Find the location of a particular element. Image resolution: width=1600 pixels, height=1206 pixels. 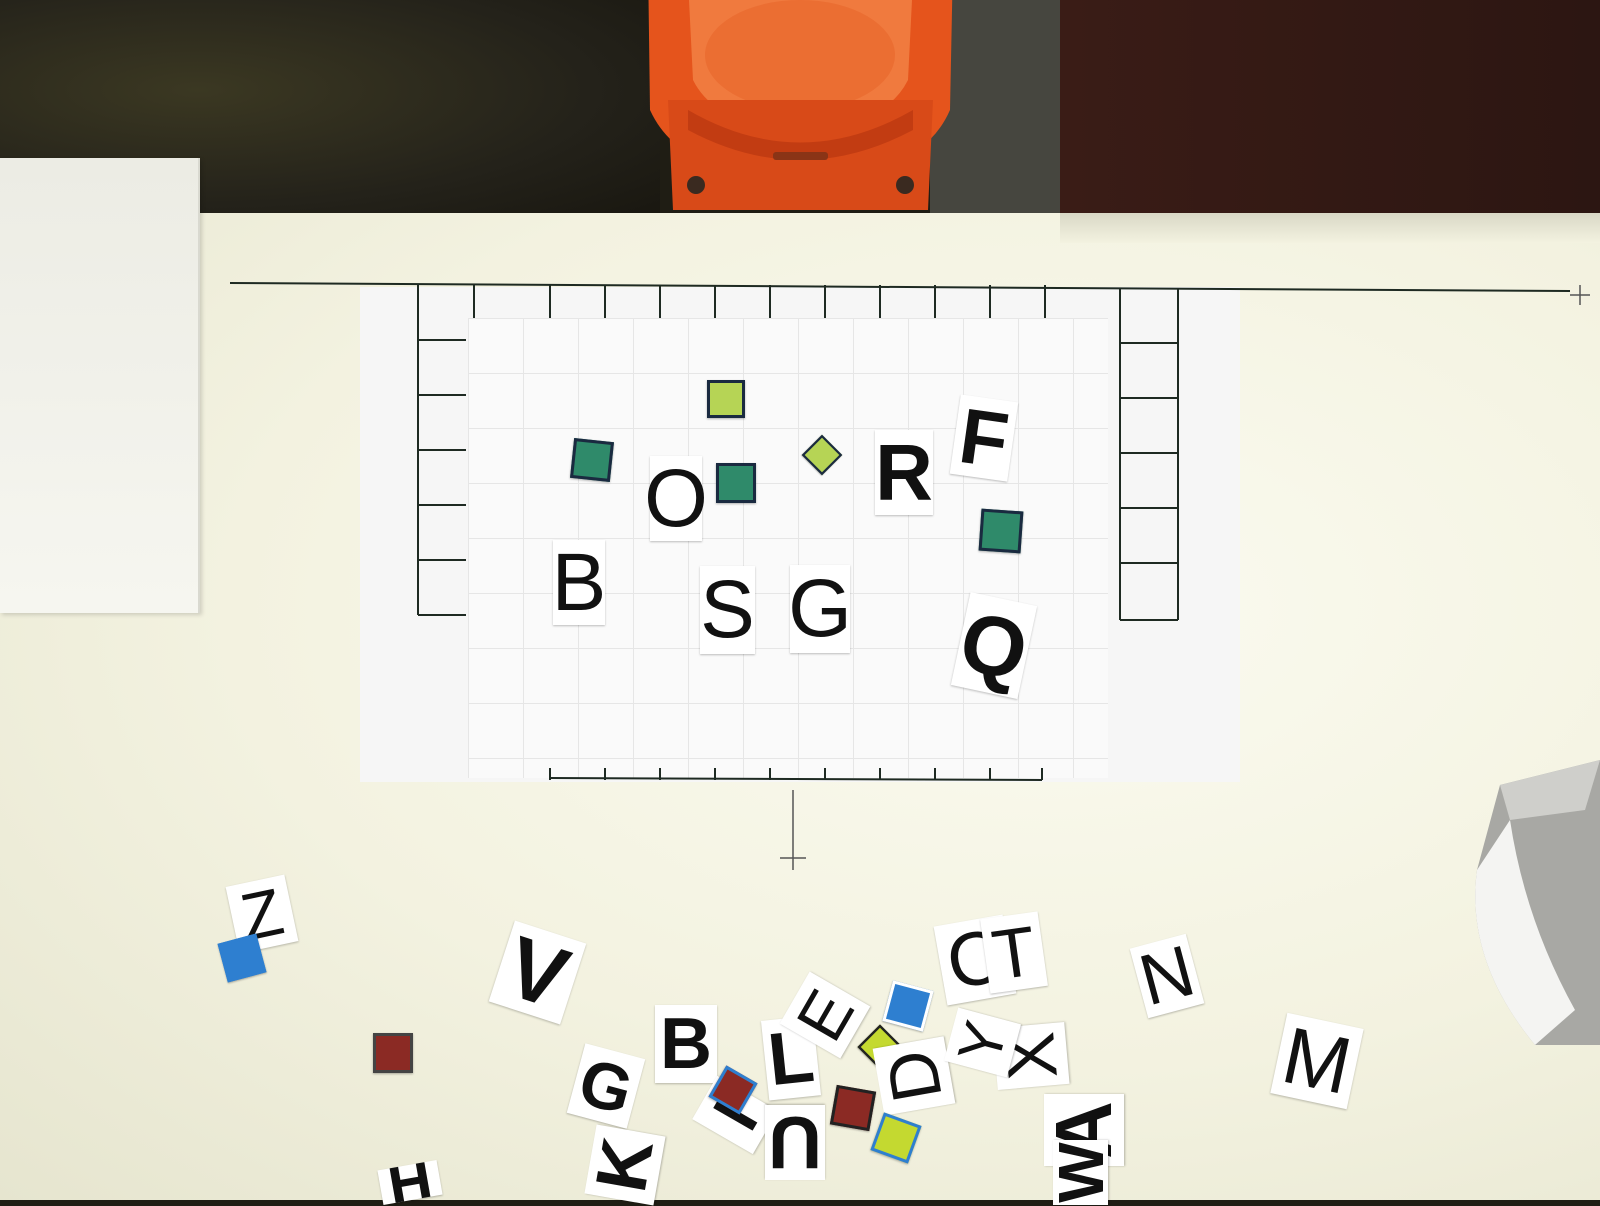

letter-tile: D is located at coordinates (914, 1076).